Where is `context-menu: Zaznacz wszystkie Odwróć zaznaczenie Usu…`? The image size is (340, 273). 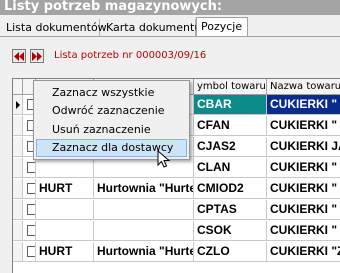 context-menu: Zaznacz wszystkie Odwróć zaznaczenie Usu… is located at coordinates (111, 120).